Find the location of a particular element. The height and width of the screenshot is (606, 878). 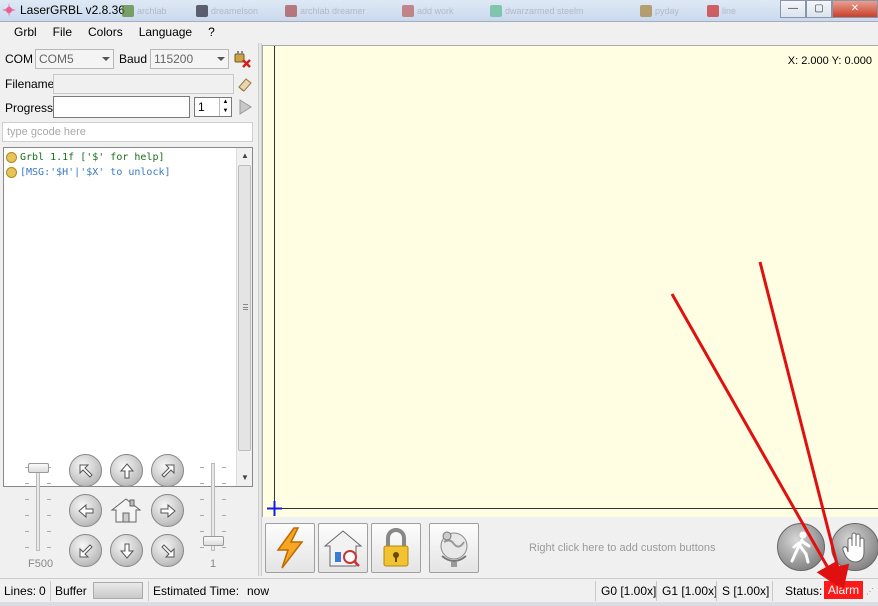

unlock-padlock-icon is located at coordinates (396, 547).